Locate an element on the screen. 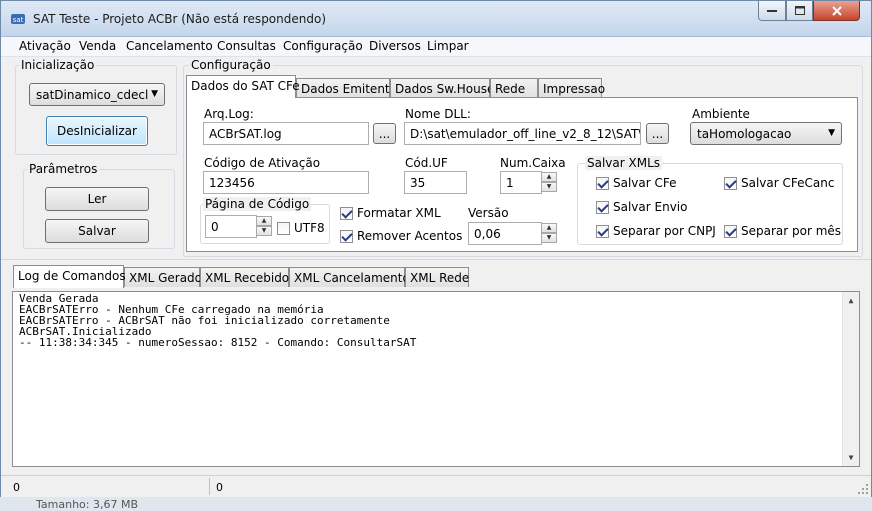  salvar-cfecanc-label: Salvar CFeCanc is located at coordinates (788, 183).